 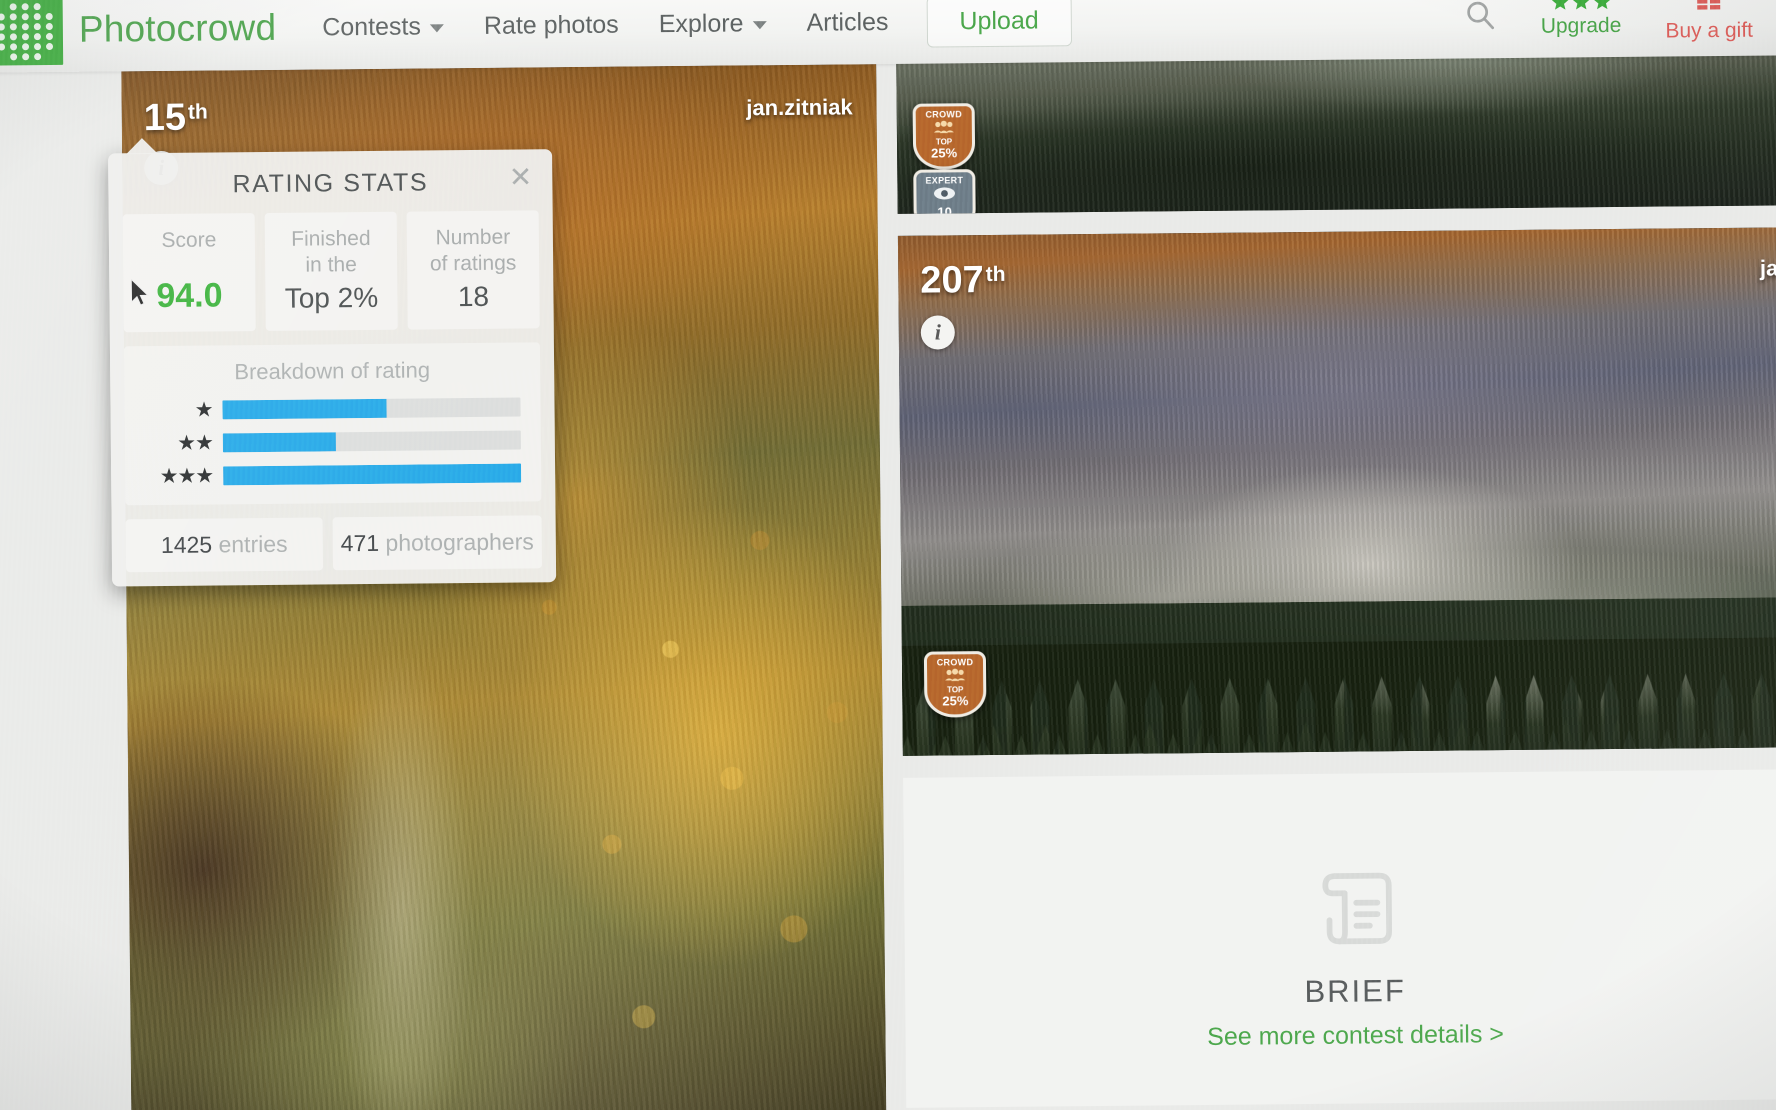 I want to click on header-actions: Upgrade Buy a gift, so click(x=1619, y=22).